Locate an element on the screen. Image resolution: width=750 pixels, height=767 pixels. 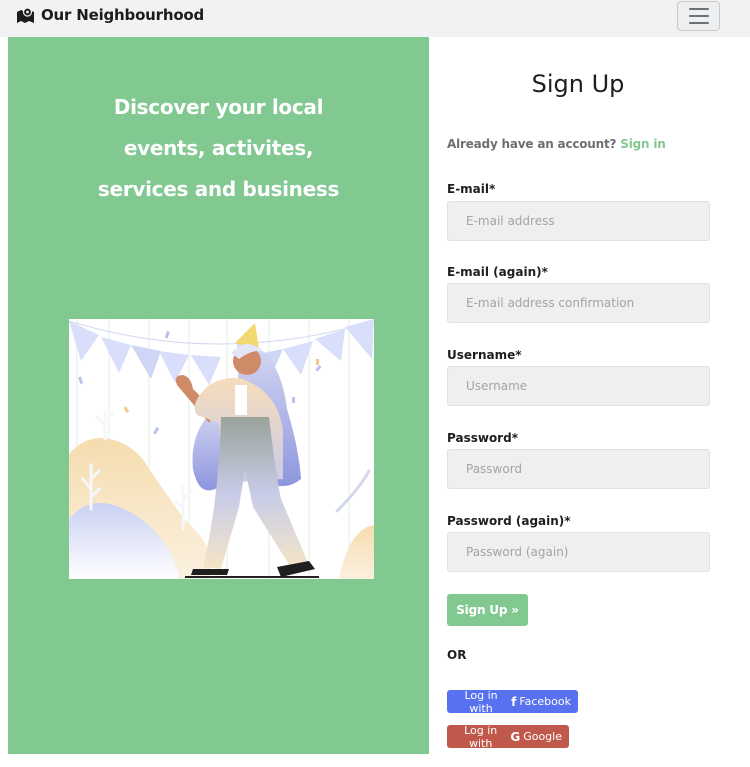
email-confirm-field is located at coordinates (578, 303).